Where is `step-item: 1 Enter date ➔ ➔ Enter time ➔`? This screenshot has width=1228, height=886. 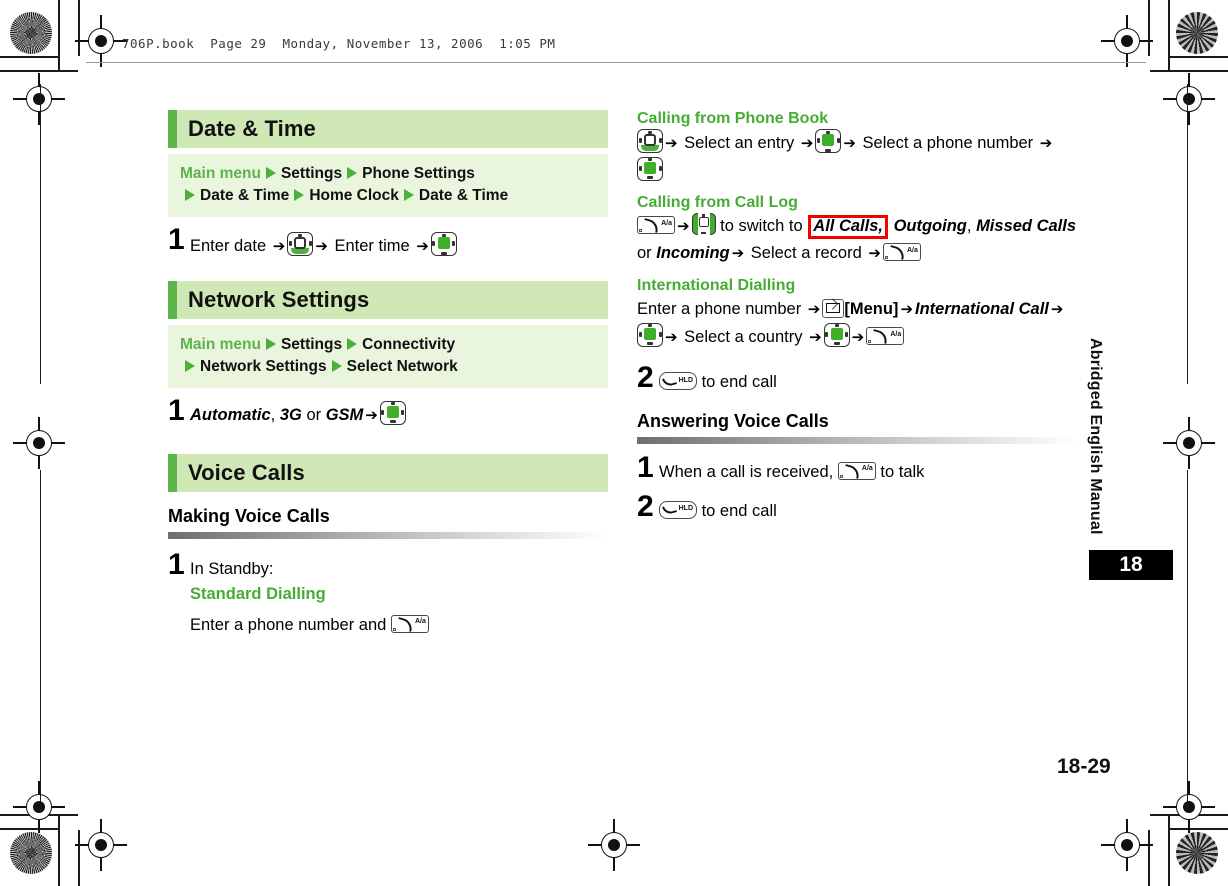
step-item: 1 Enter date ➔ ➔ Enter time ➔ is located at coordinates (388, 242).